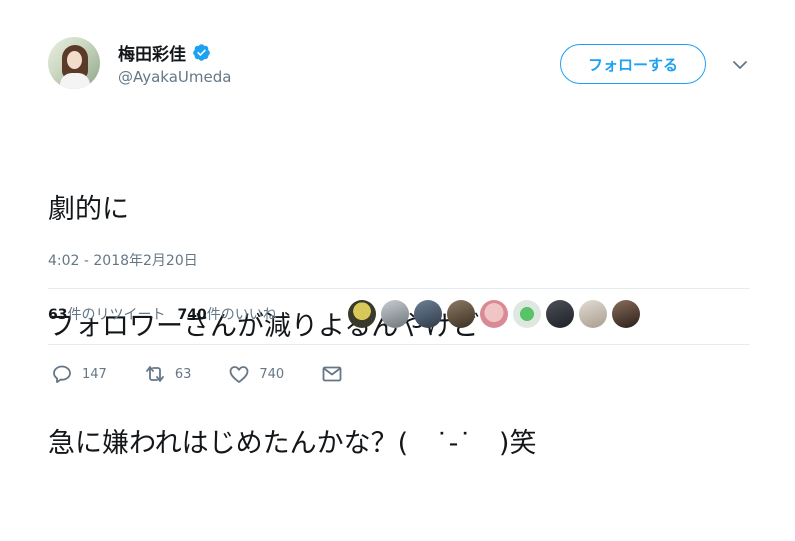 The width and height of the screenshot is (795, 541). What do you see at coordinates (94, 374) in the screenshot?
I see `reply-count: 147` at bounding box center [94, 374].